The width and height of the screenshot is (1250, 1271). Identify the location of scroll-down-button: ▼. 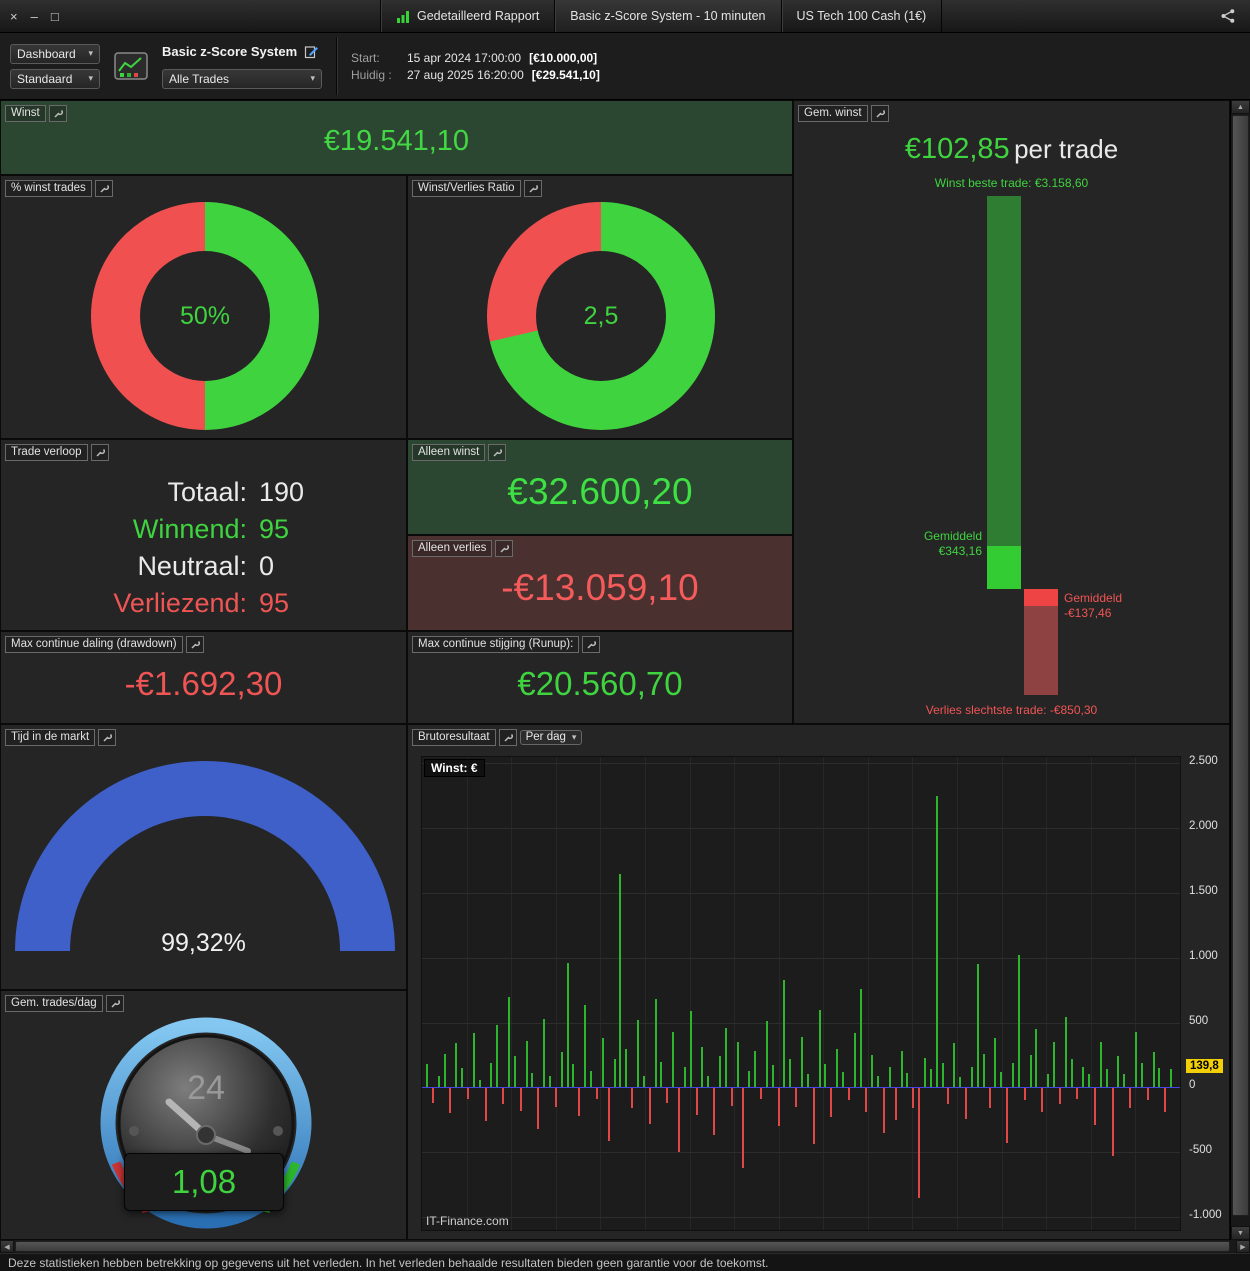
(1240, 1233).